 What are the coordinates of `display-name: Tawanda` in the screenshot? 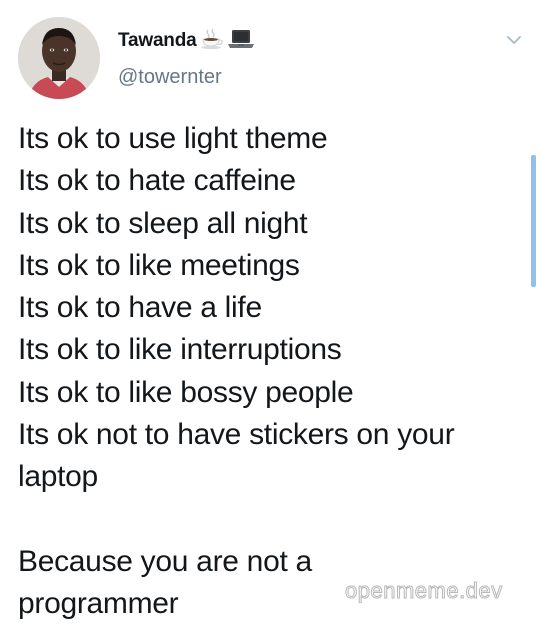 It's located at (157, 41).